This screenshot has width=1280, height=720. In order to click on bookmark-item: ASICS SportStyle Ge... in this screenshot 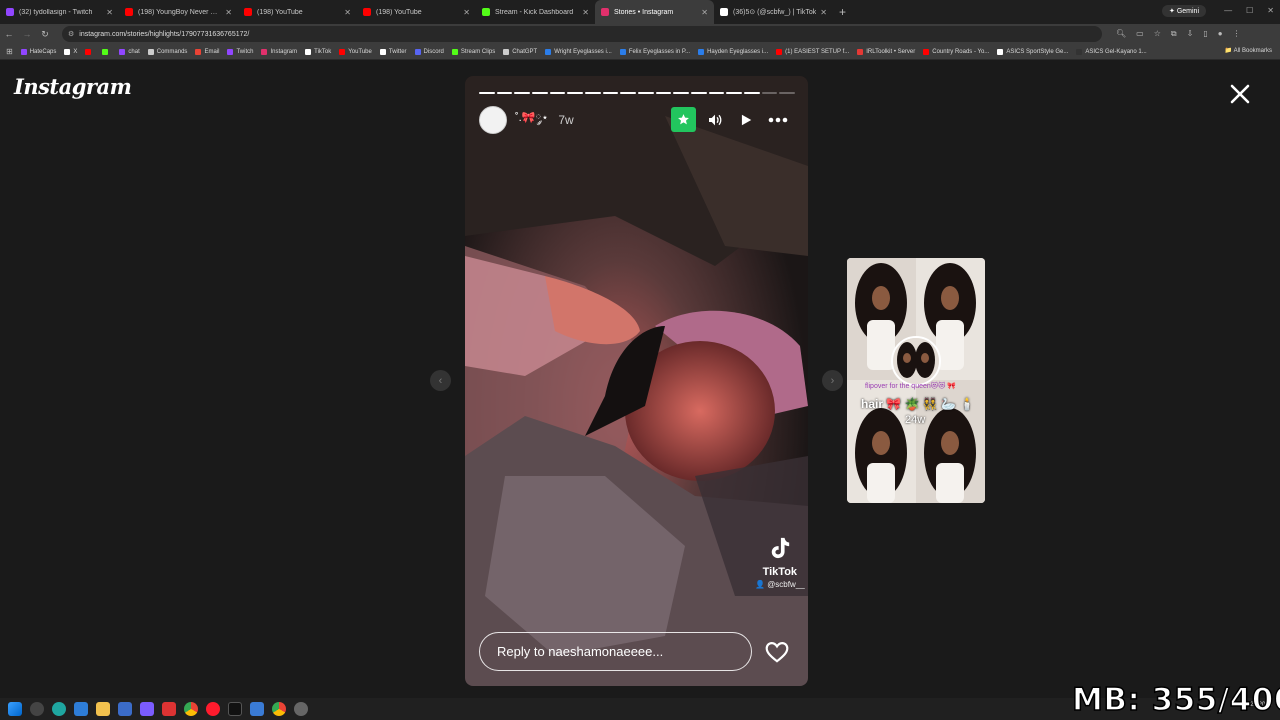, I will do `click(1032, 51)`.